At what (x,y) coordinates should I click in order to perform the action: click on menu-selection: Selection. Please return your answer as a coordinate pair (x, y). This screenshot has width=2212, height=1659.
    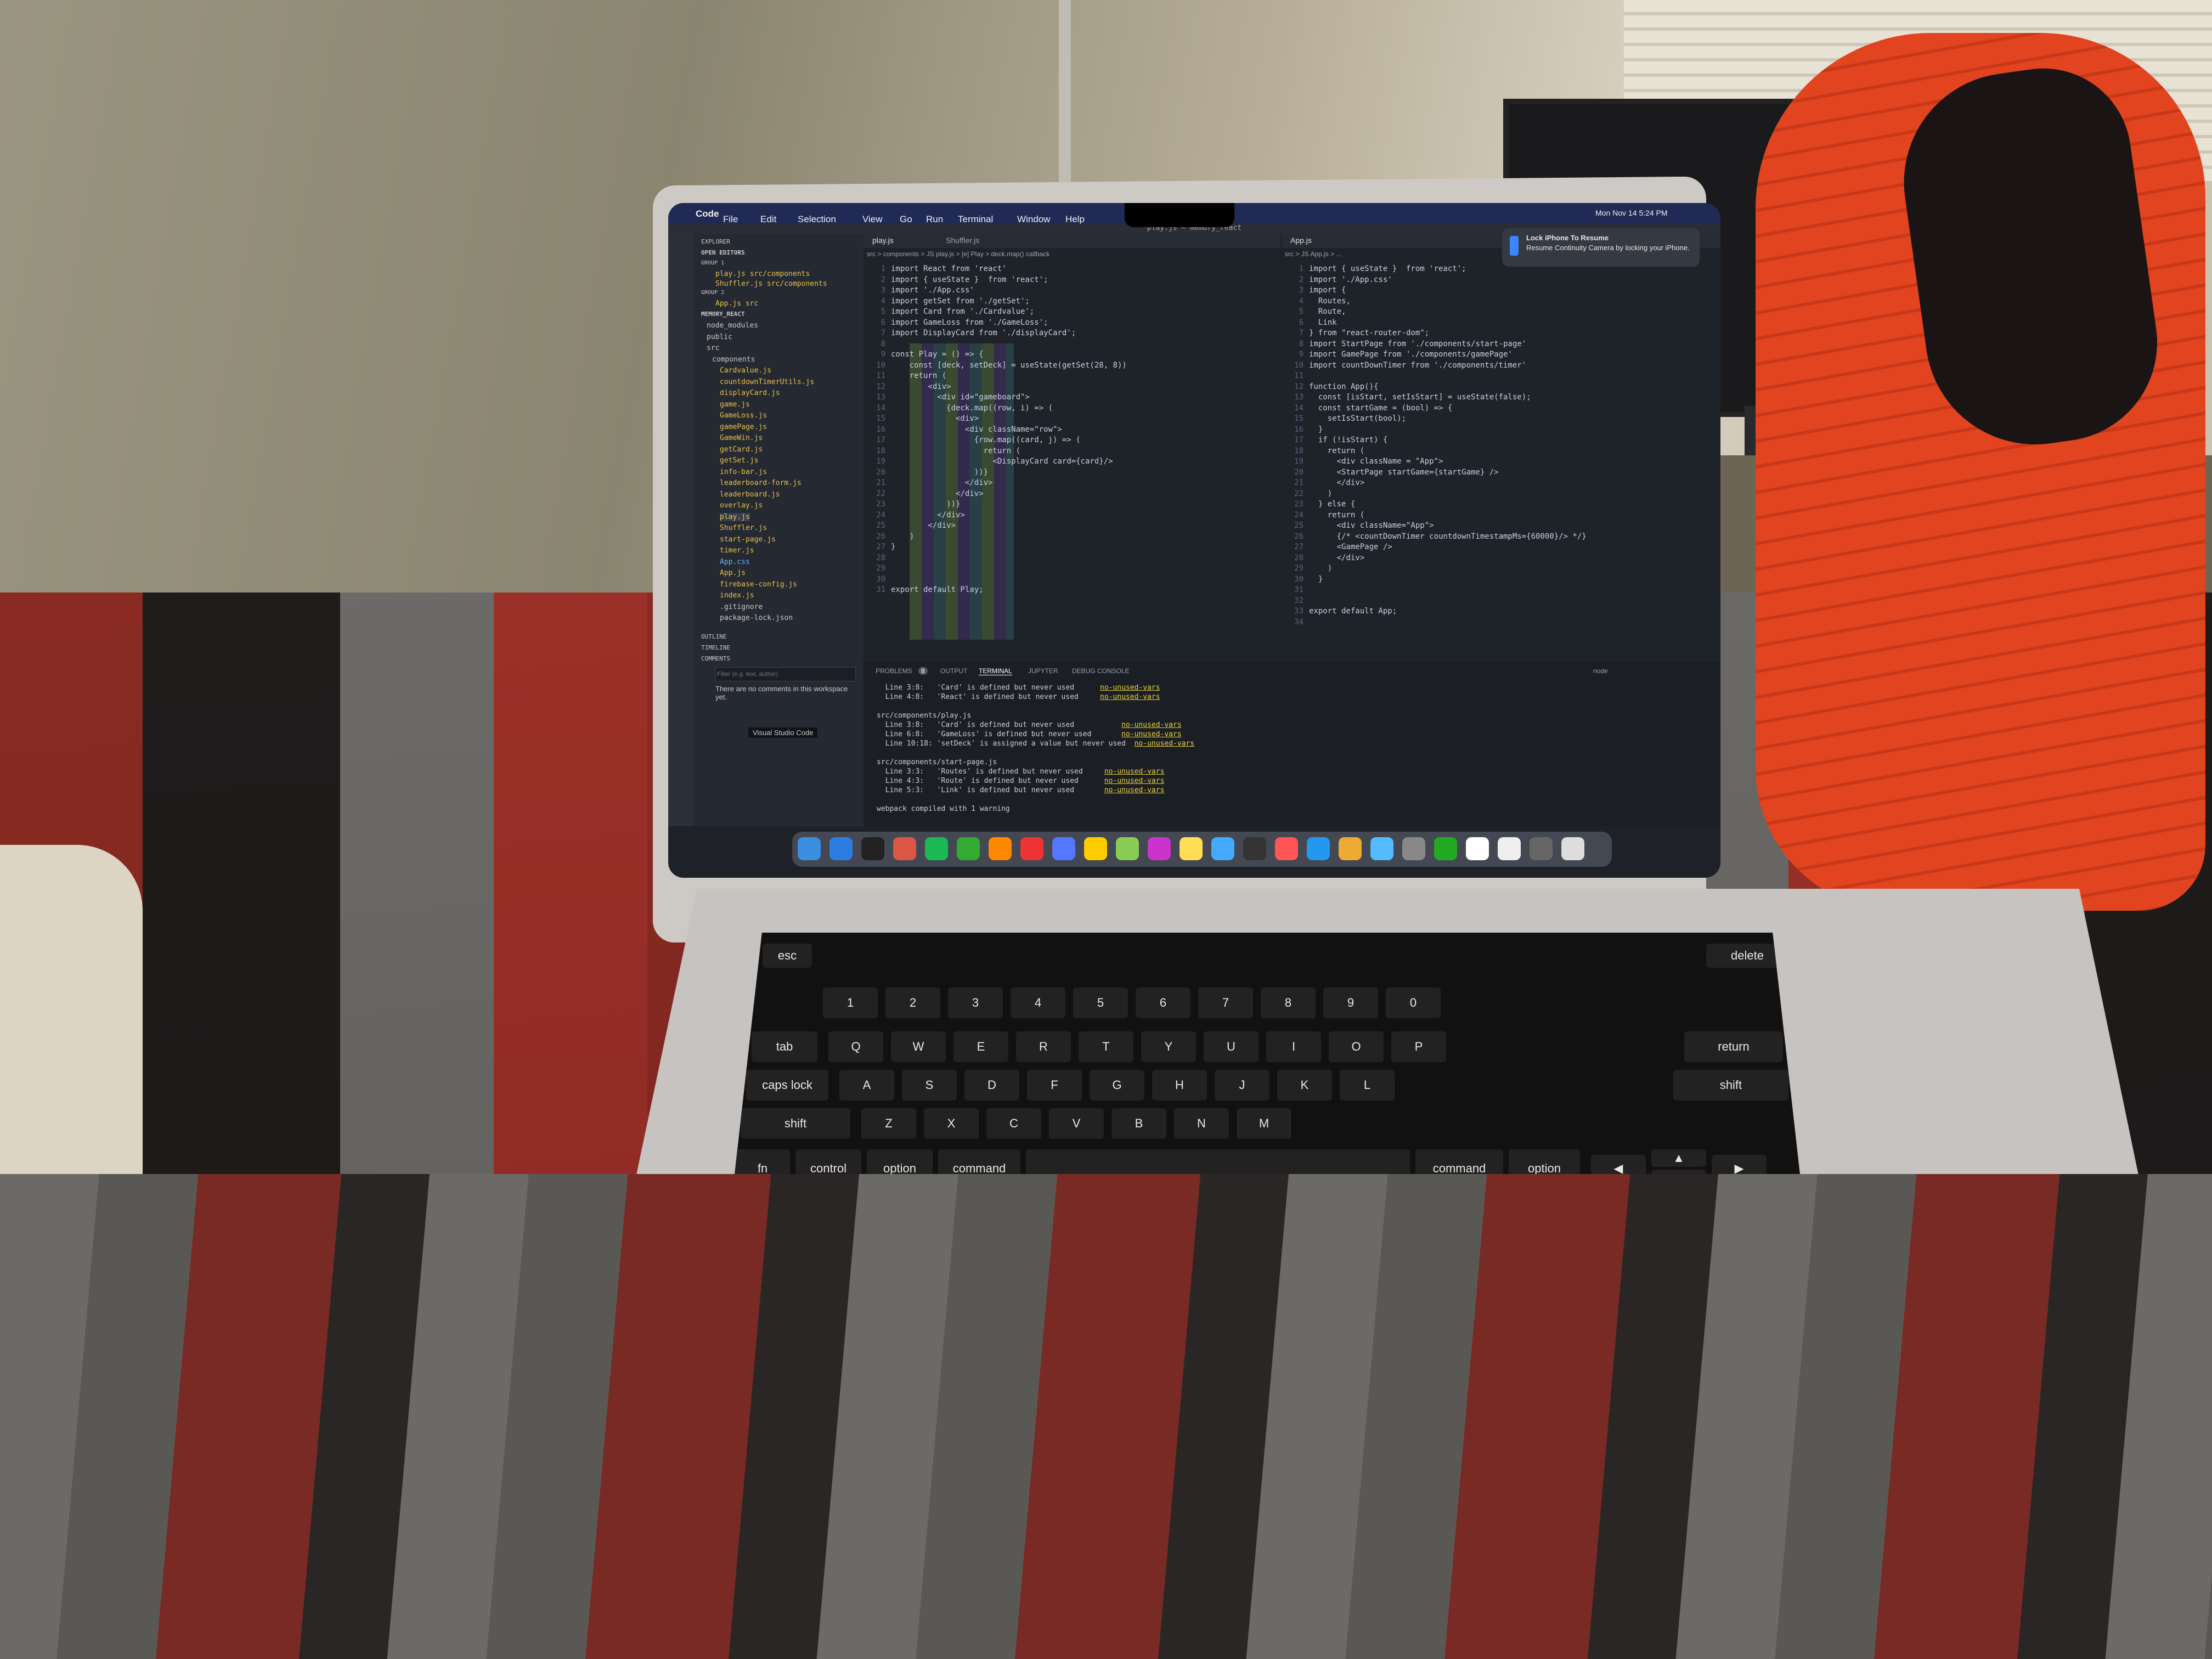
    Looking at the image, I should click on (817, 219).